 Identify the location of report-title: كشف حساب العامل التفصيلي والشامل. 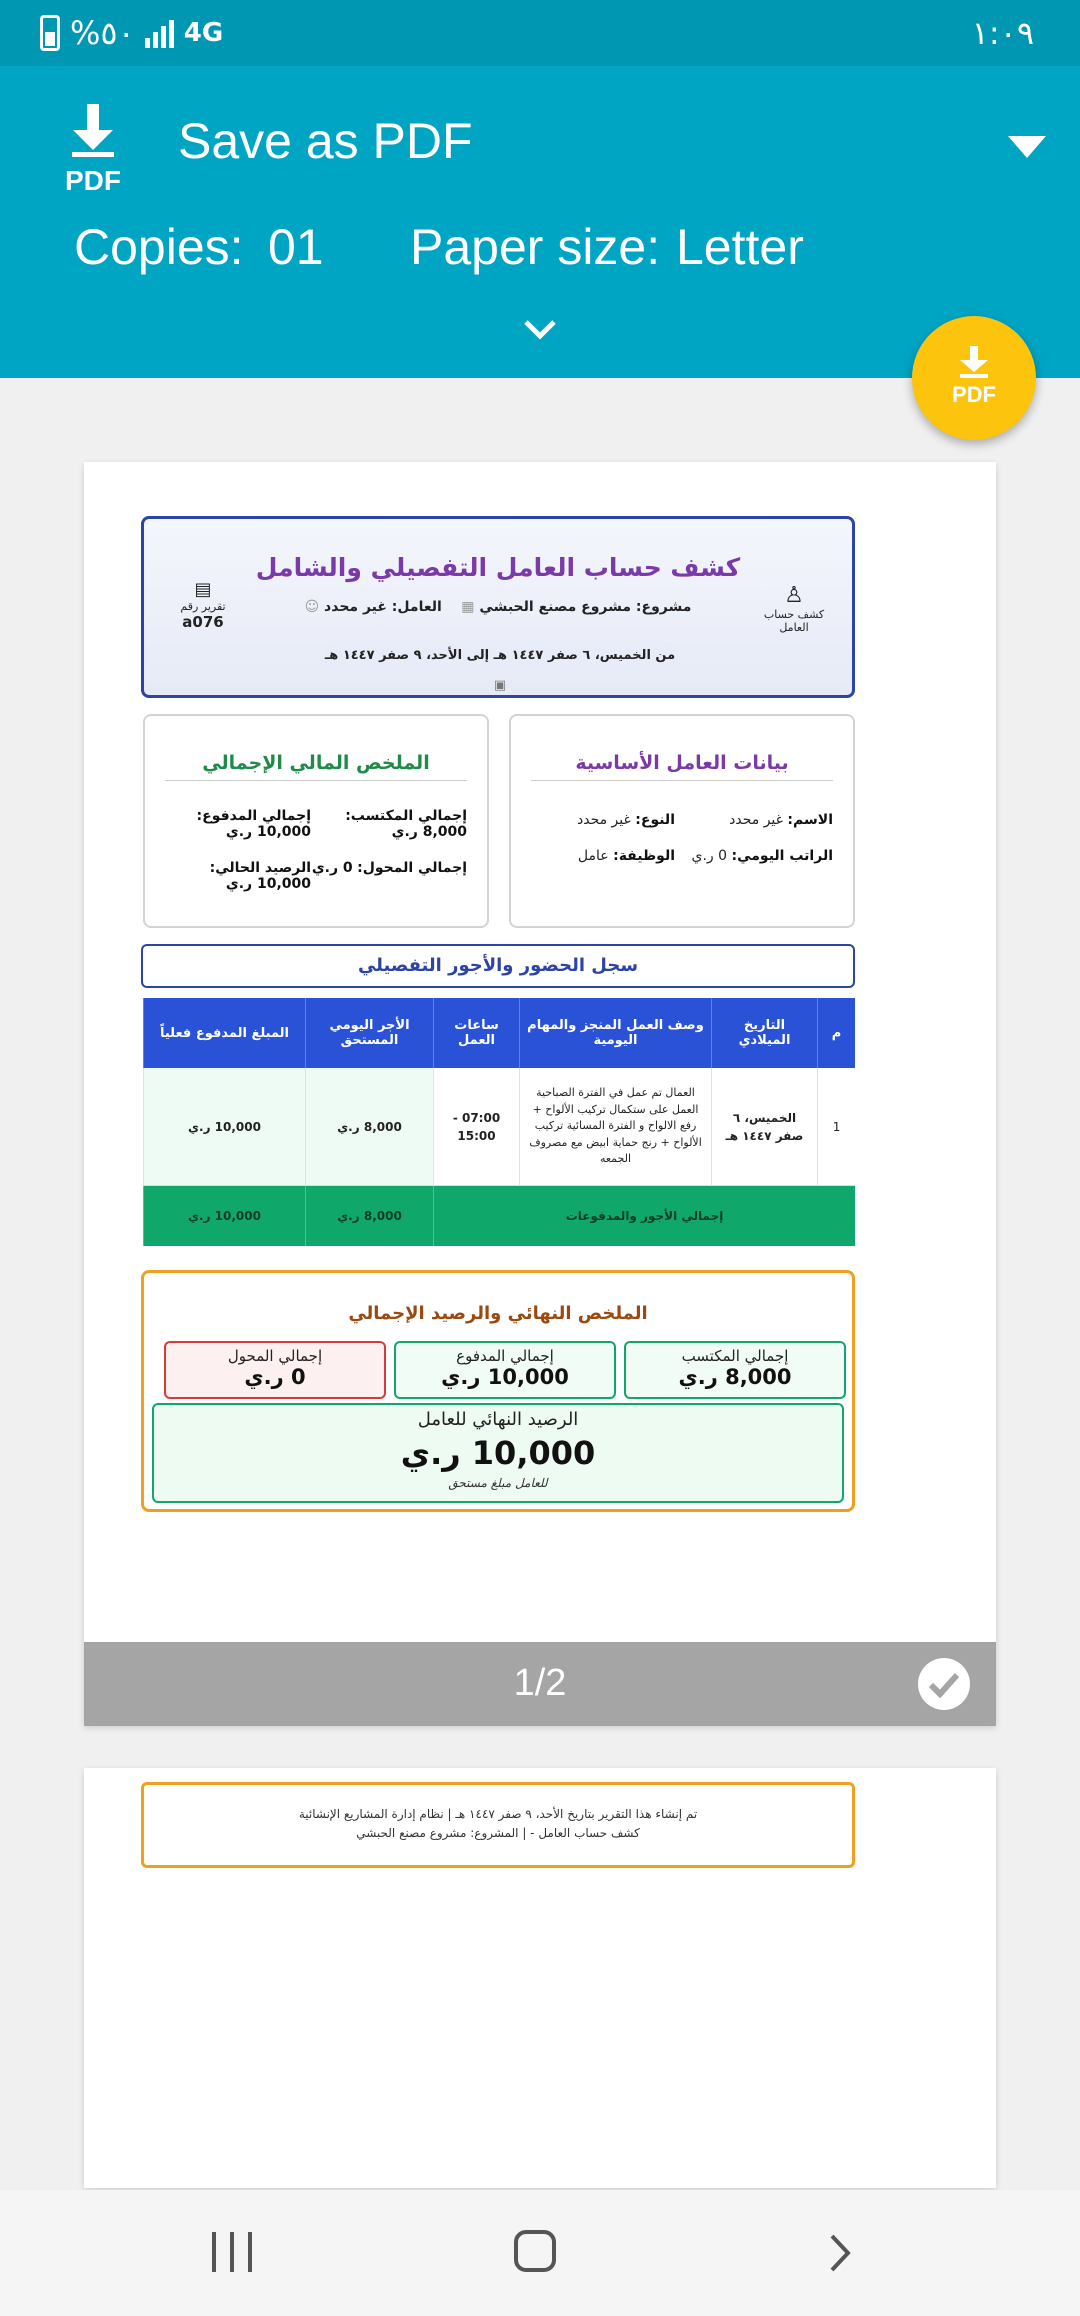
(498, 567).